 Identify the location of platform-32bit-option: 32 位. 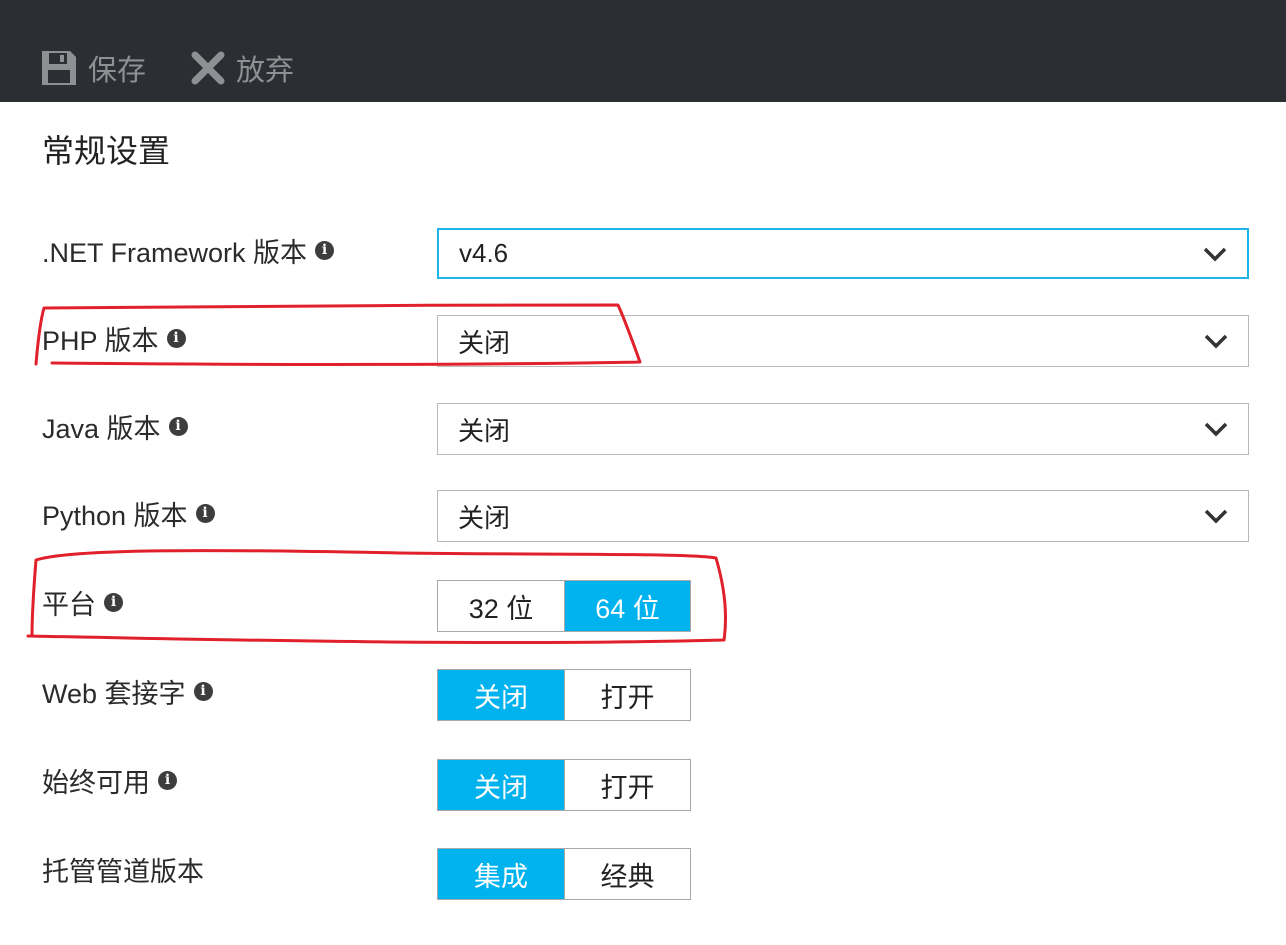
(501, 606).